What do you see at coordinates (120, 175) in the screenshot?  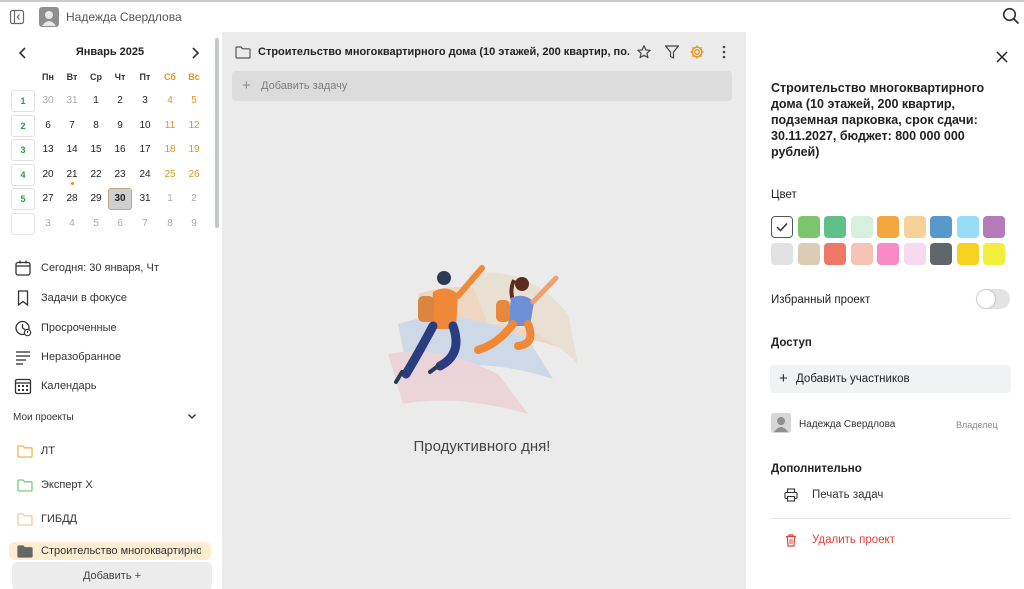 I see `calendar-day: 23` at bounding box center [120, 175].